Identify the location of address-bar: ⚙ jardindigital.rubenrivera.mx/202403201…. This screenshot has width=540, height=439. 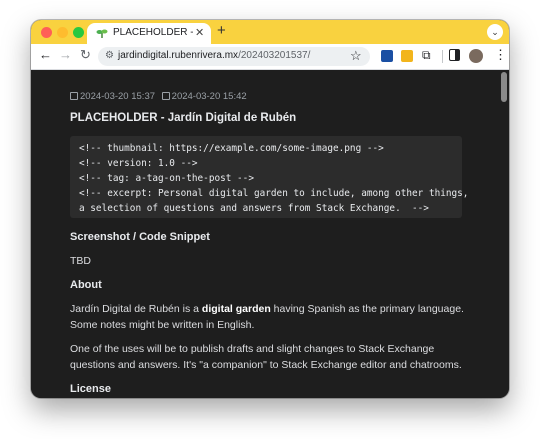
(234, 56).